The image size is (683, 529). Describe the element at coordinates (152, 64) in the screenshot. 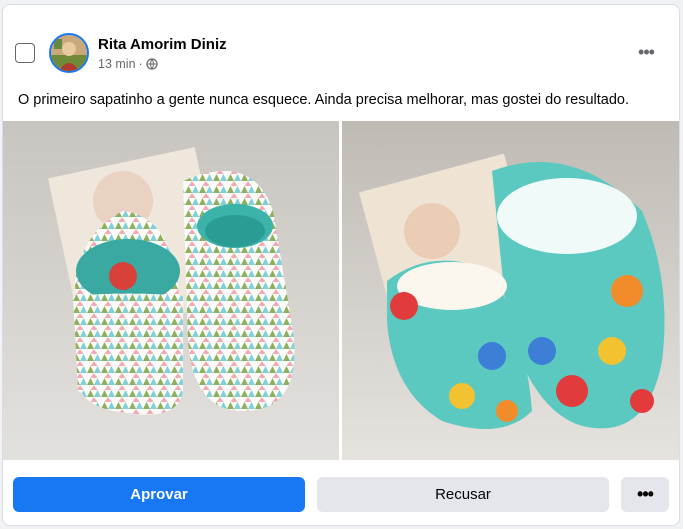

I see `globe-icon` at that location.